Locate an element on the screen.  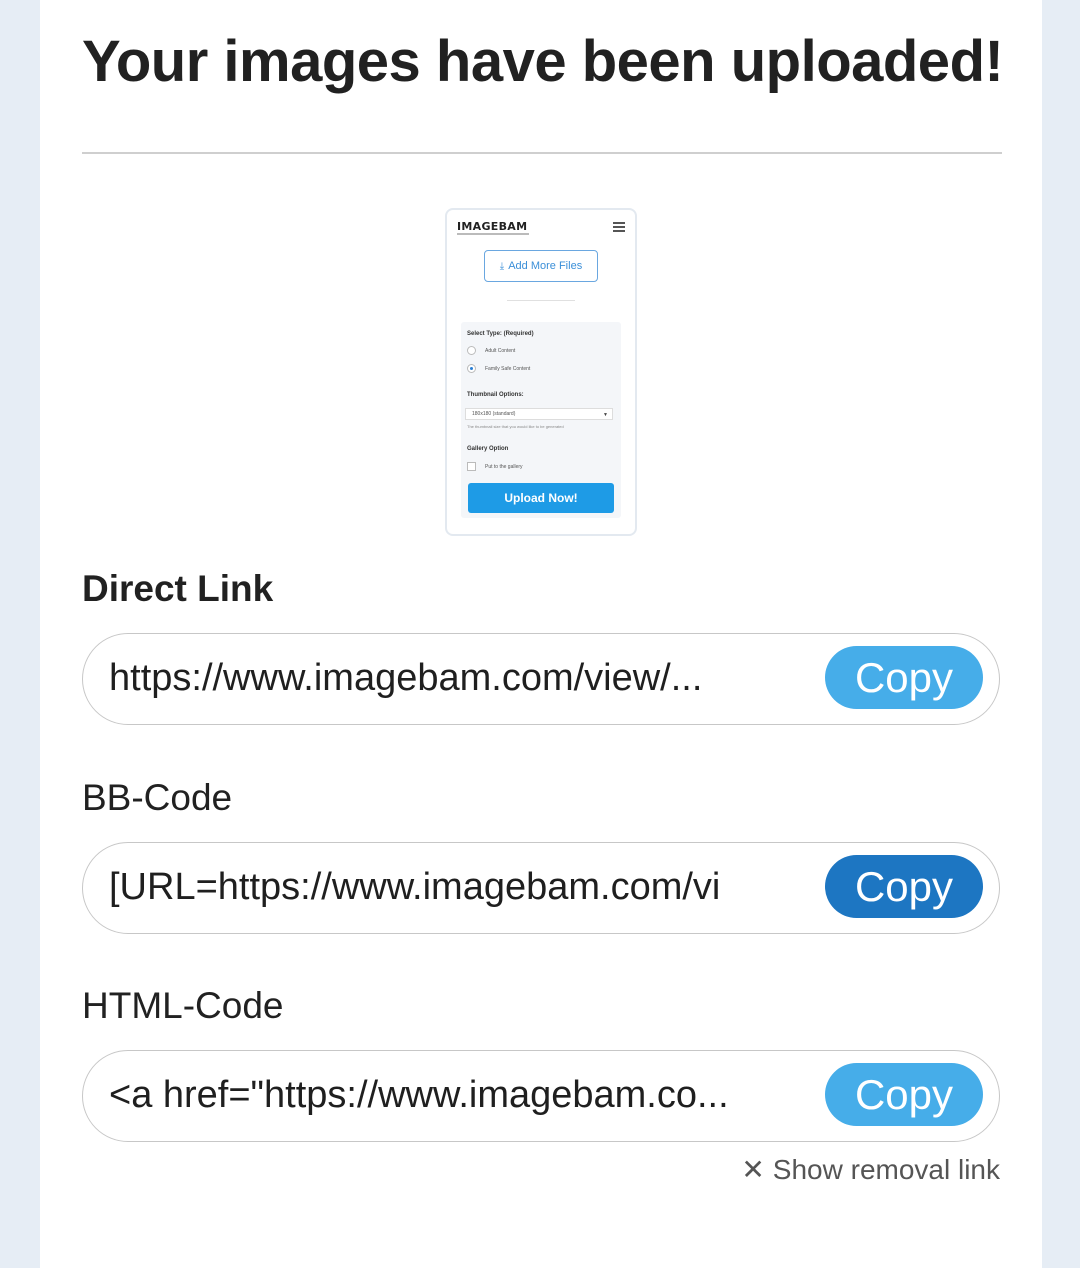
bb-code-label: BB-Code is located at coordinates (157, 797).